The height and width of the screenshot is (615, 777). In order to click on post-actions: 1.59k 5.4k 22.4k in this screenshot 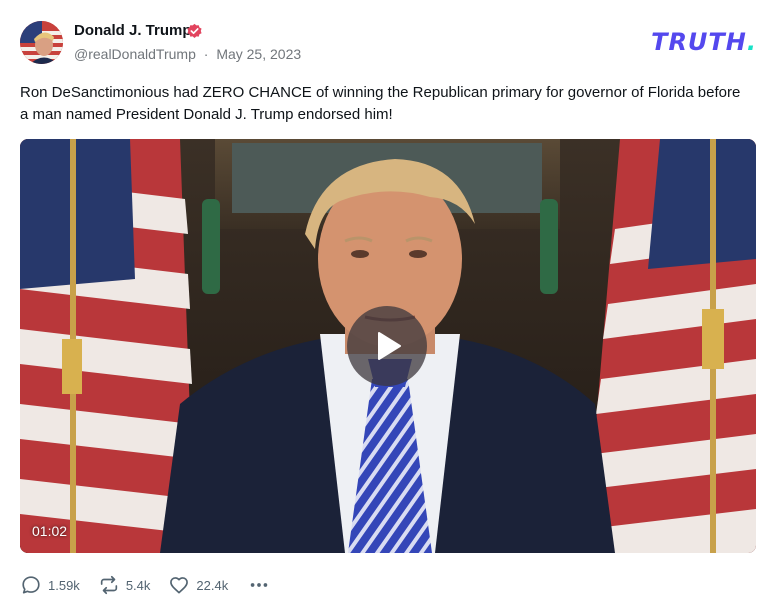, I will do `click(145, 585)`.